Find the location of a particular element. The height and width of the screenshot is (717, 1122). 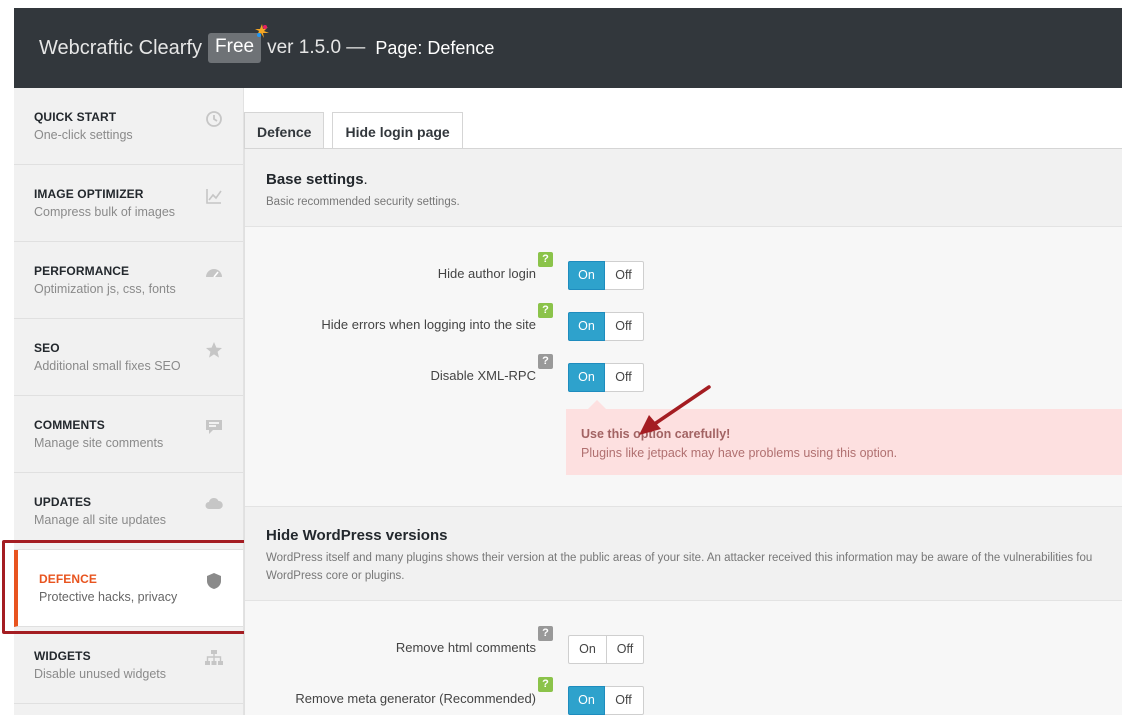

tab-hide-login-page: Hide login page is located at coordinates (397, 130).